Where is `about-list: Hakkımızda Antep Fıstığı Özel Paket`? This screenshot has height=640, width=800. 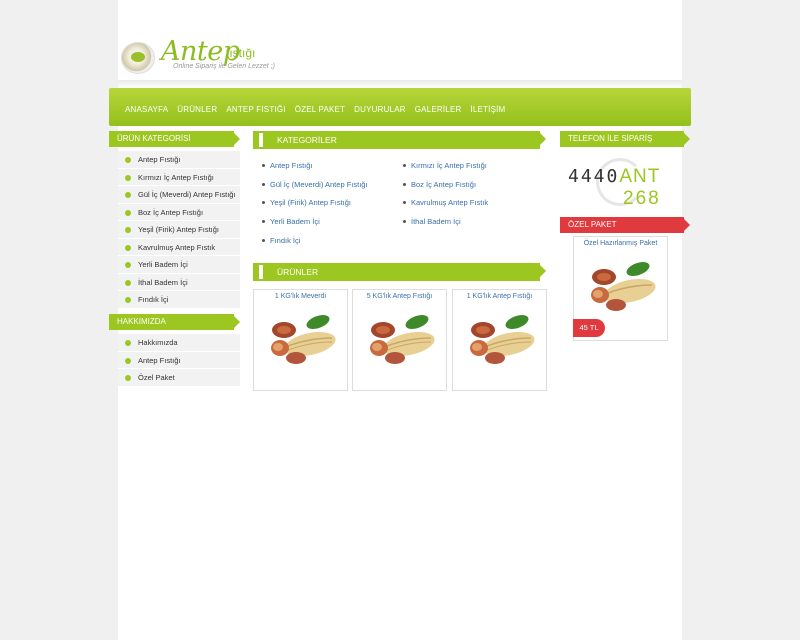
about-list: Hakkımızda Antep Fıstığı Özel Paket is located at coordinates (179, 360).